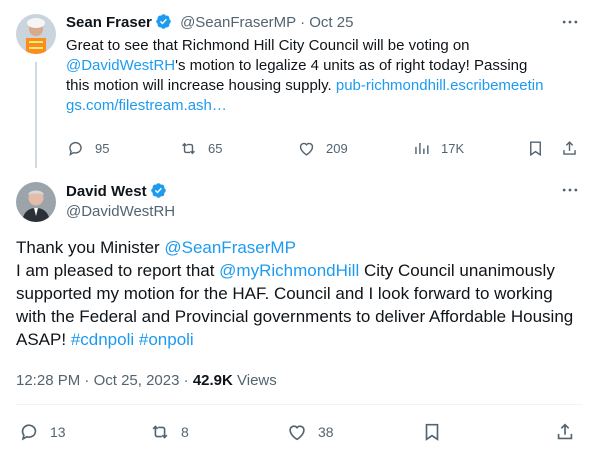  I want to click on reply-tweet-header: Sean Fraser @SeanFraserMP · Oct 25, so click(209, 22).